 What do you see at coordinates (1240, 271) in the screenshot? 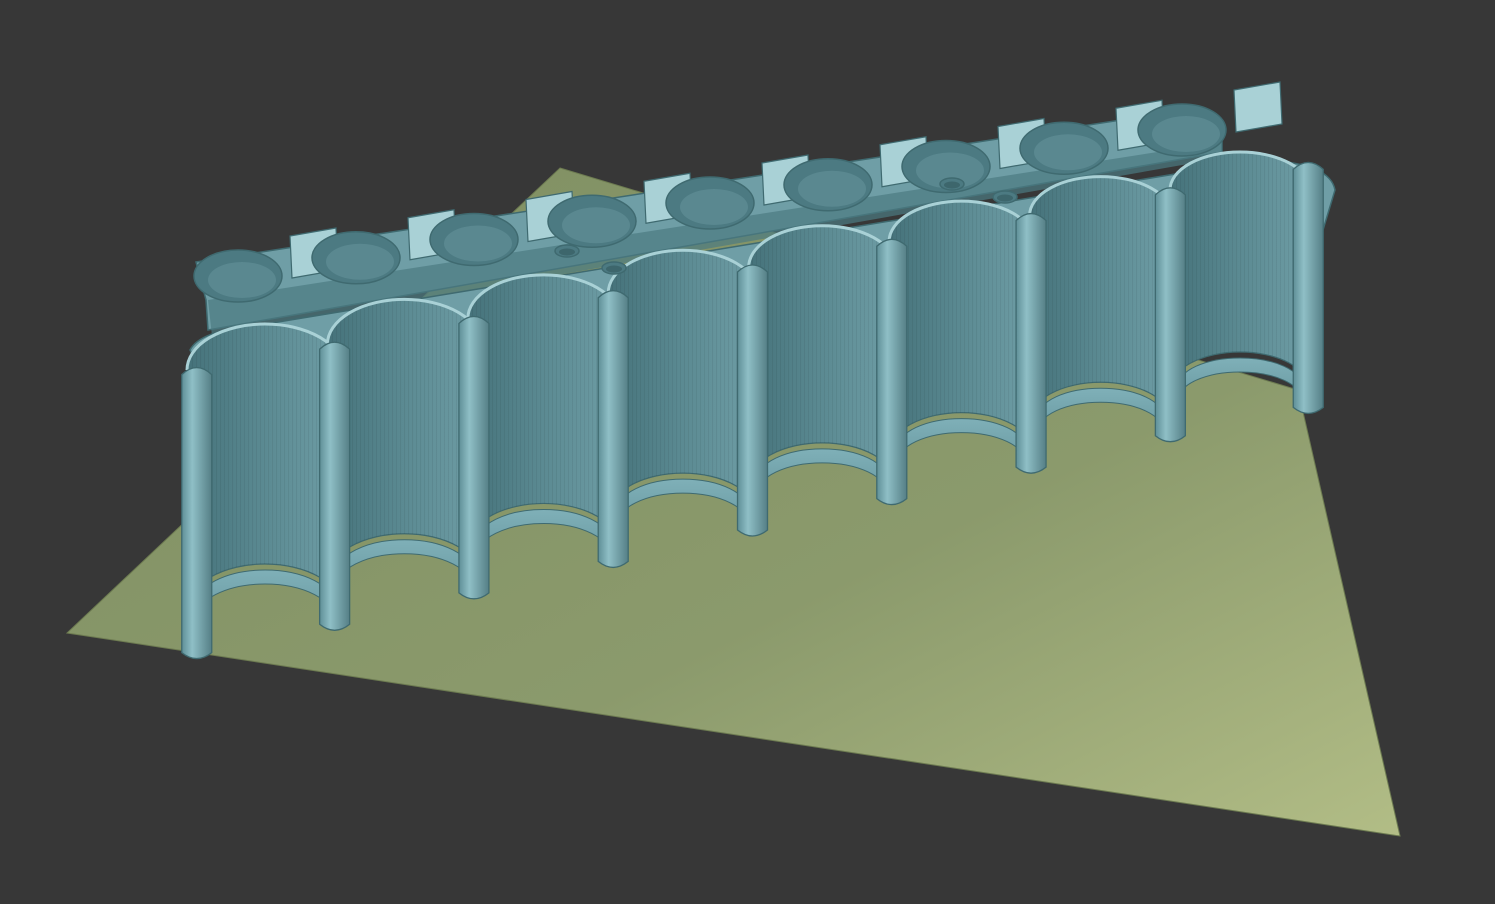
I see `front-row-cup-ribs` at bounding box center [1240, 271].